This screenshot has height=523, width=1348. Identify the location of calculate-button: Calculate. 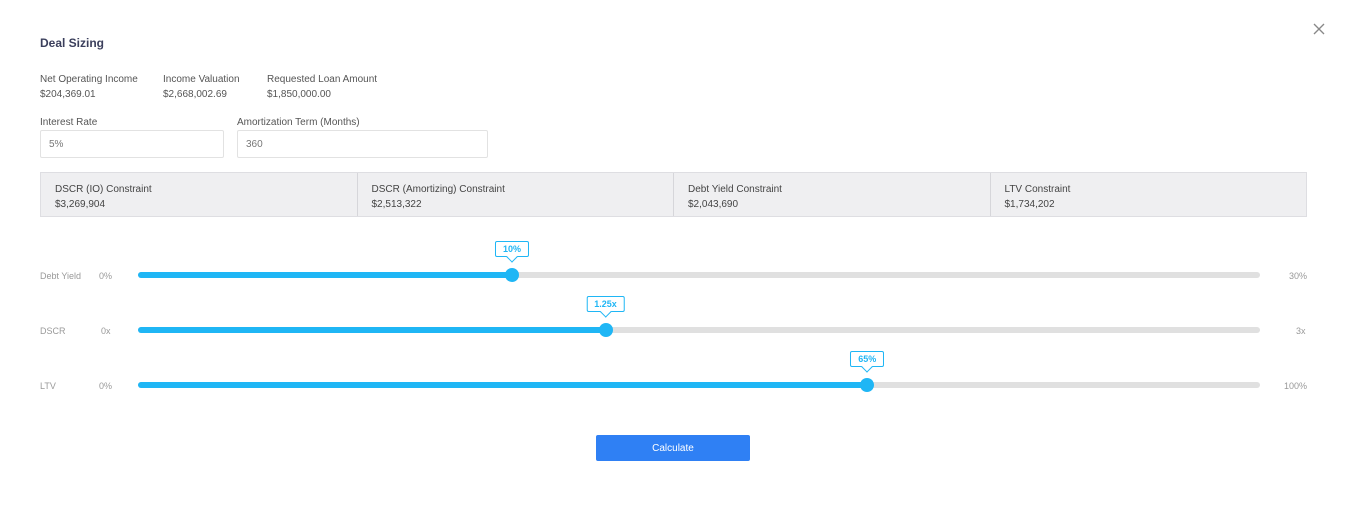
(673, 448).